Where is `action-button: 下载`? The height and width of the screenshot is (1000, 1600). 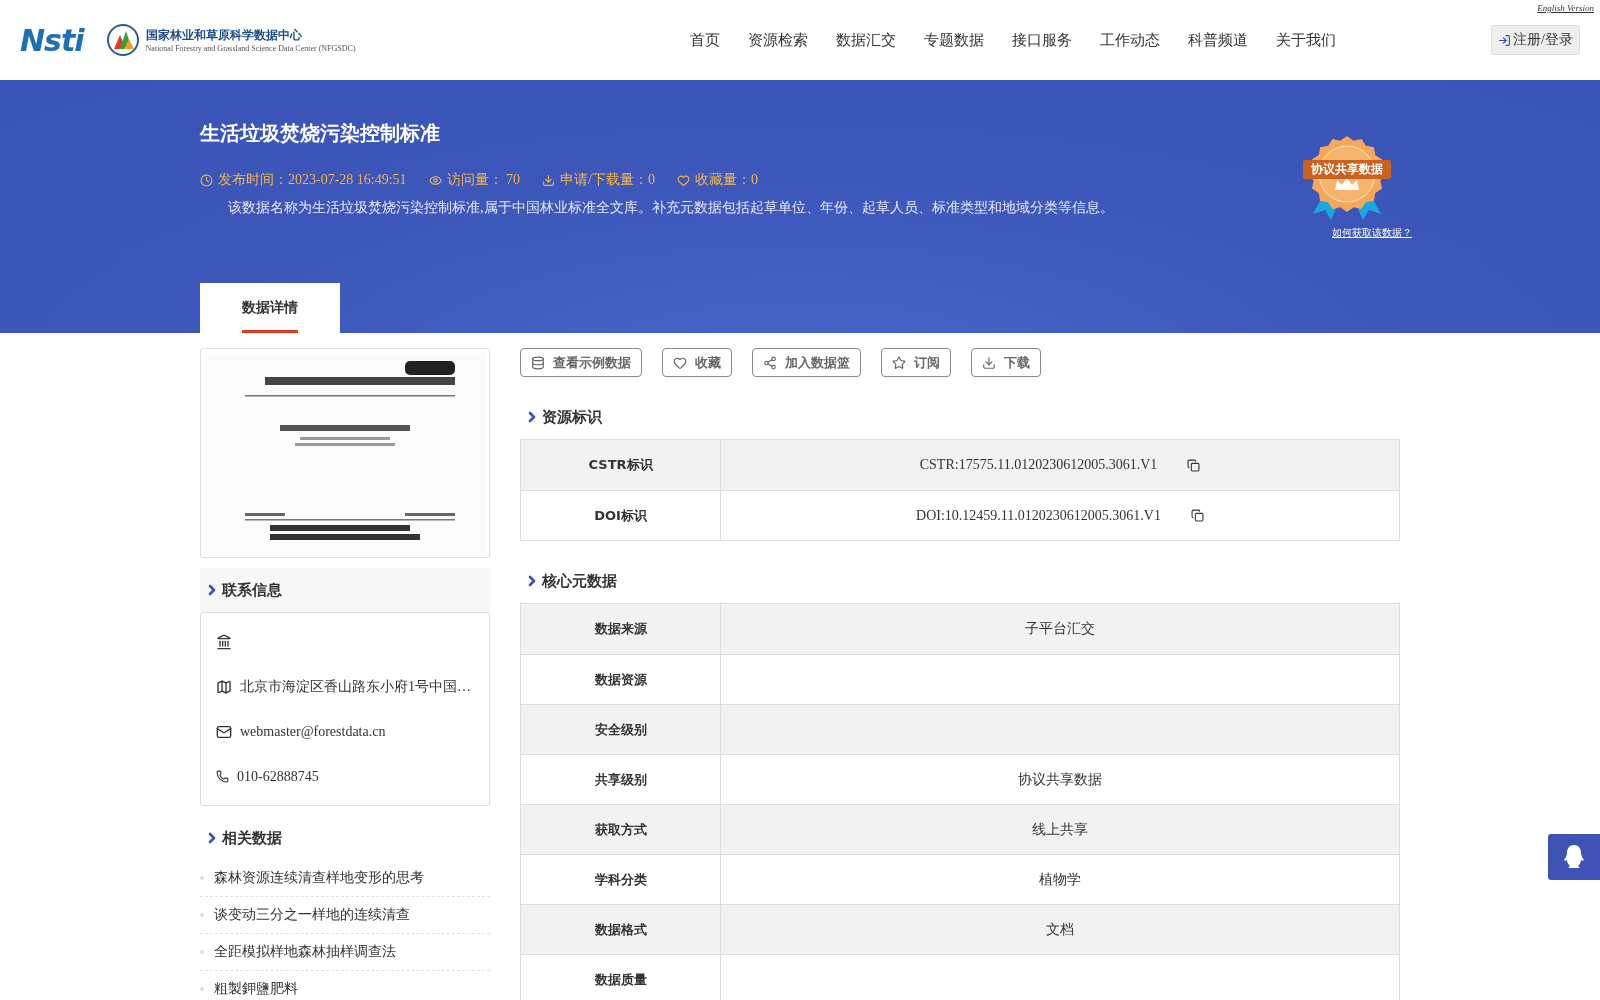
action-button: 下载 is located at coordinates (1006, 362).